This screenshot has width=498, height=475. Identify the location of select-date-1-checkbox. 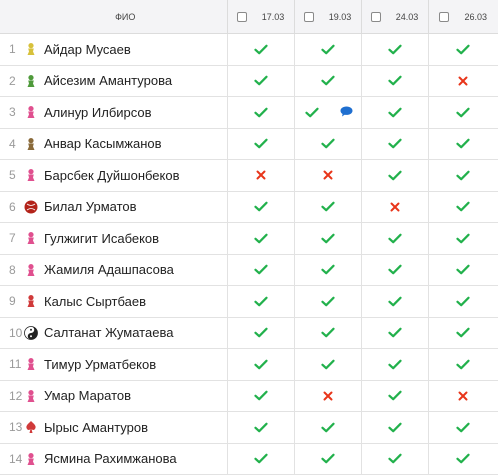
(241, 16).